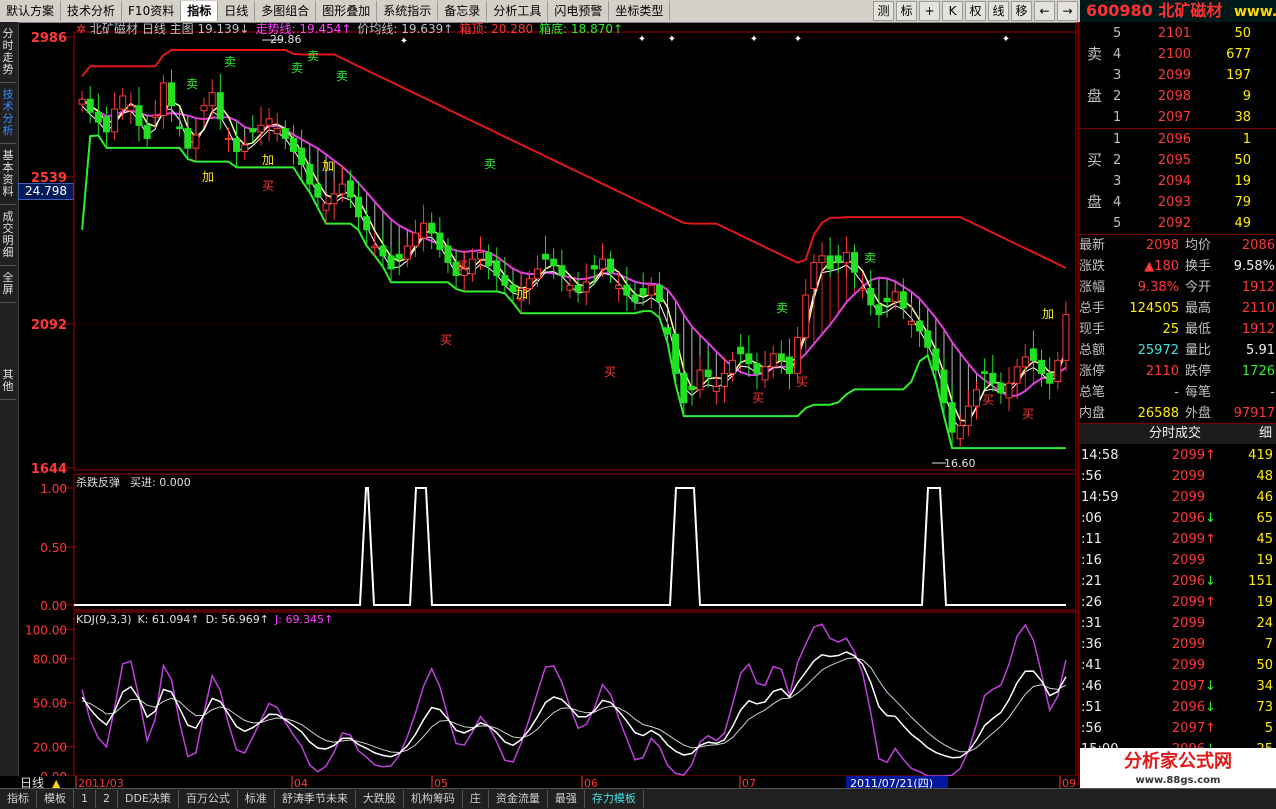 The height and width of the screenshot is (809, 1276). I want to click on sell-price: 2100, so click(1174, 54).